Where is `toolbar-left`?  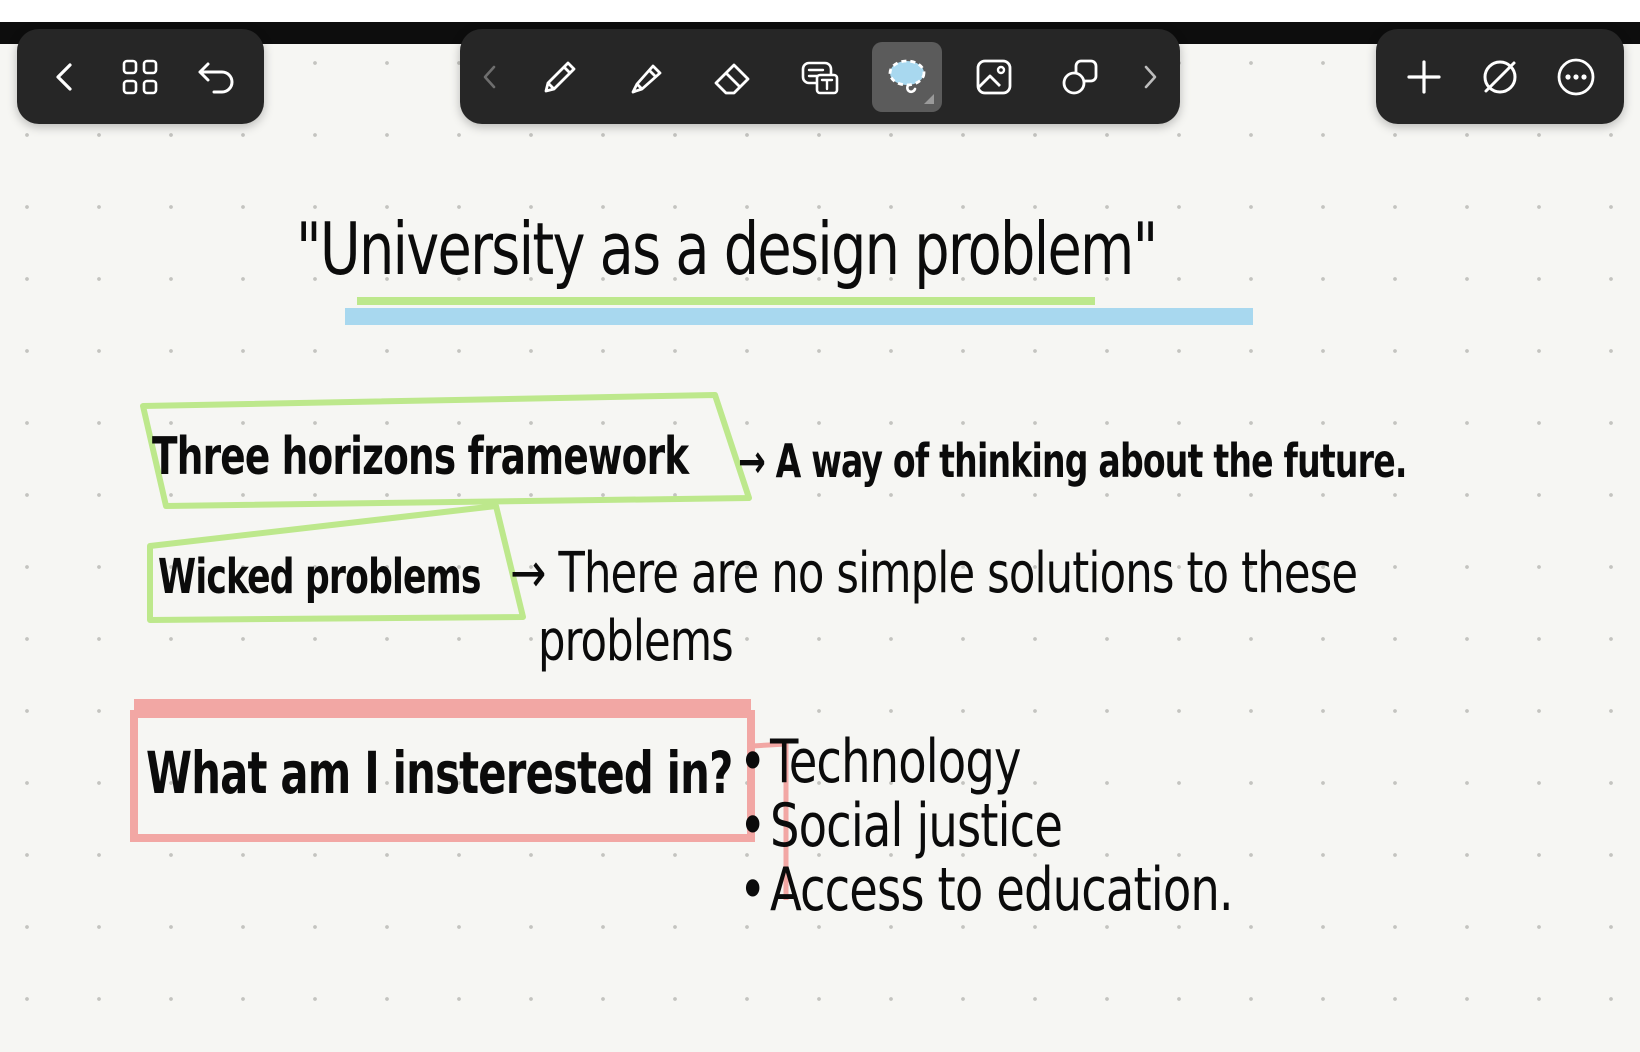 toolbar-left is located at coordinates (140, 76).